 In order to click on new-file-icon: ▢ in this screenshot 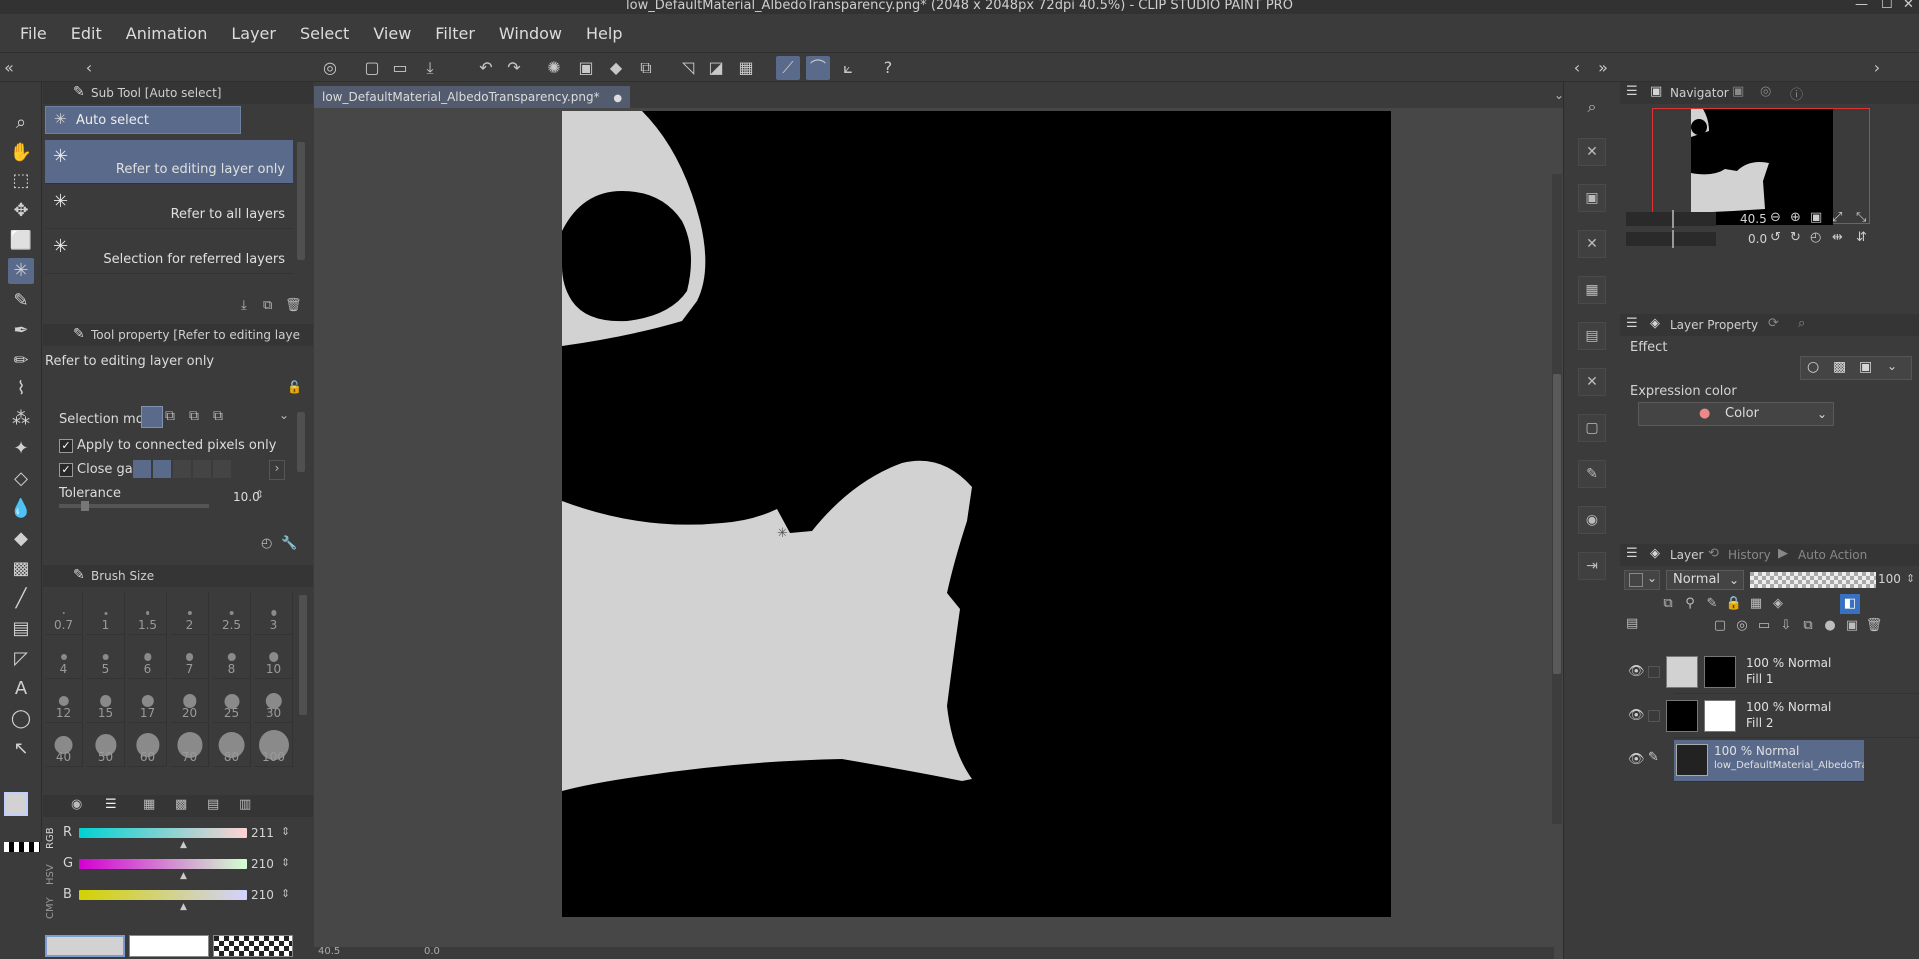, I will do `click(372, 68)`.